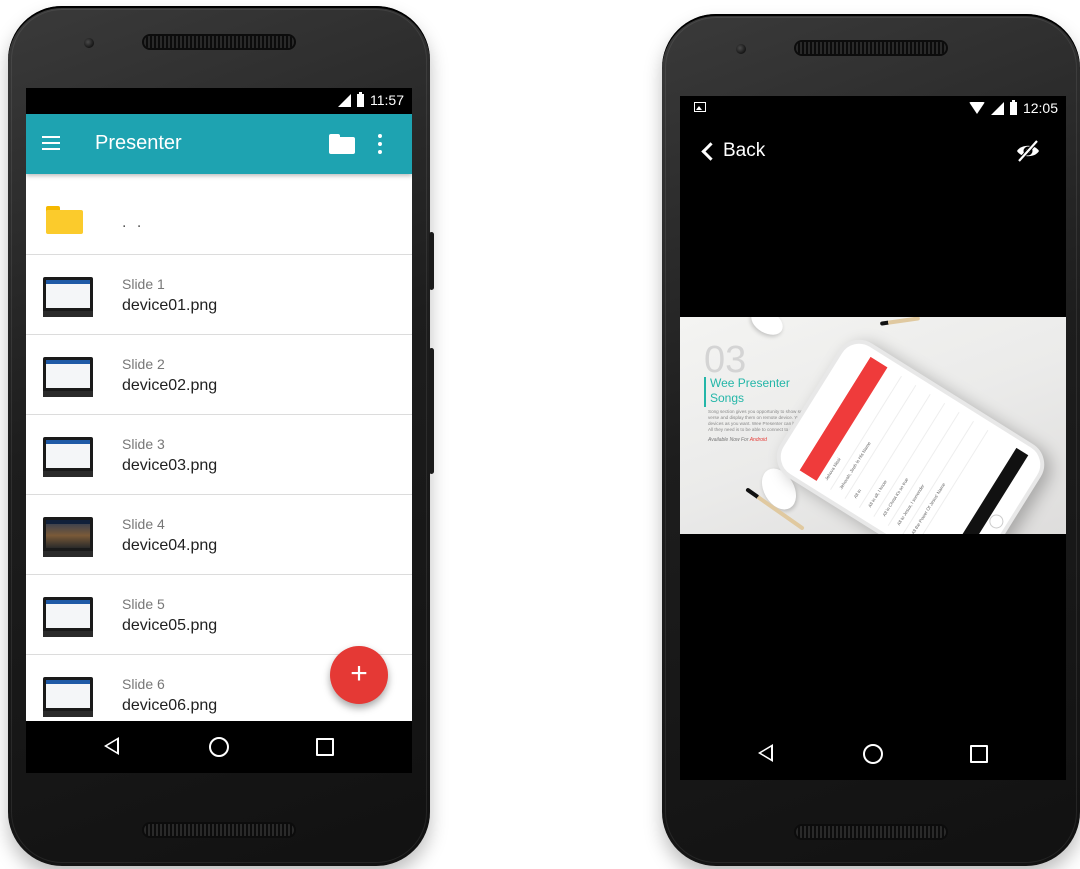 Image resolution: width=1080 pixels, height=869 pixels. I want to click on back-button: Back, so click(733, 151).